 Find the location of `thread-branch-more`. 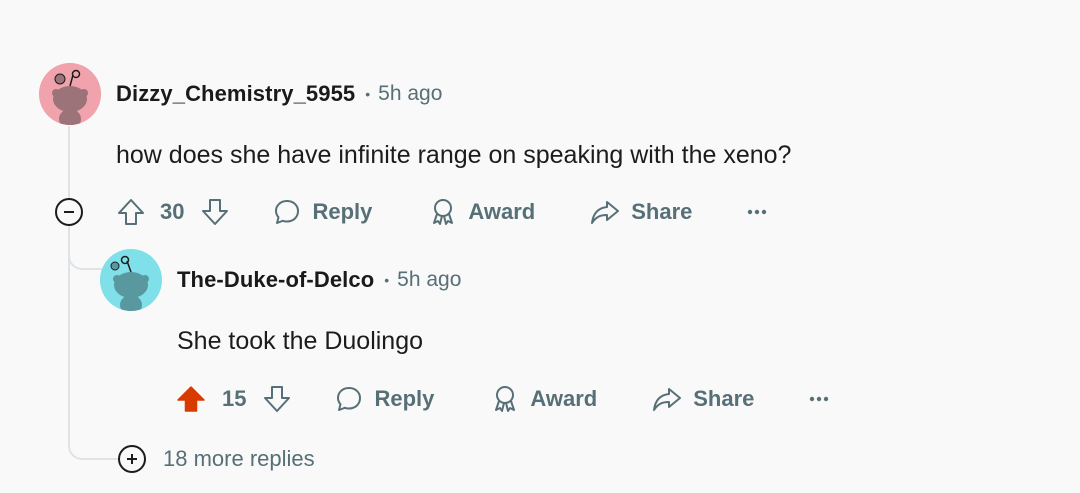

thread-branch-more is located at coordinates (94, 440).